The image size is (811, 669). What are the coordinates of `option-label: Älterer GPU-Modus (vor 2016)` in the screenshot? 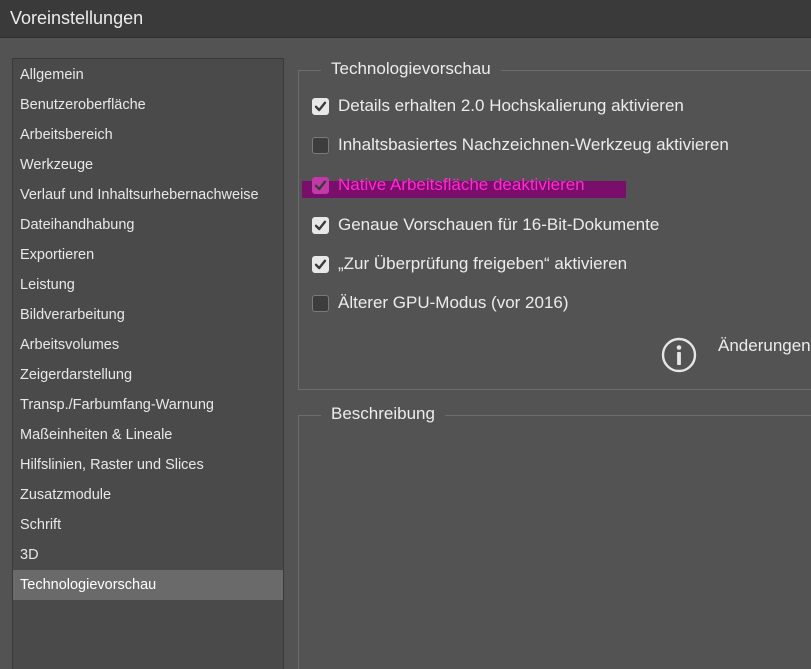 It's located at (453, 302).